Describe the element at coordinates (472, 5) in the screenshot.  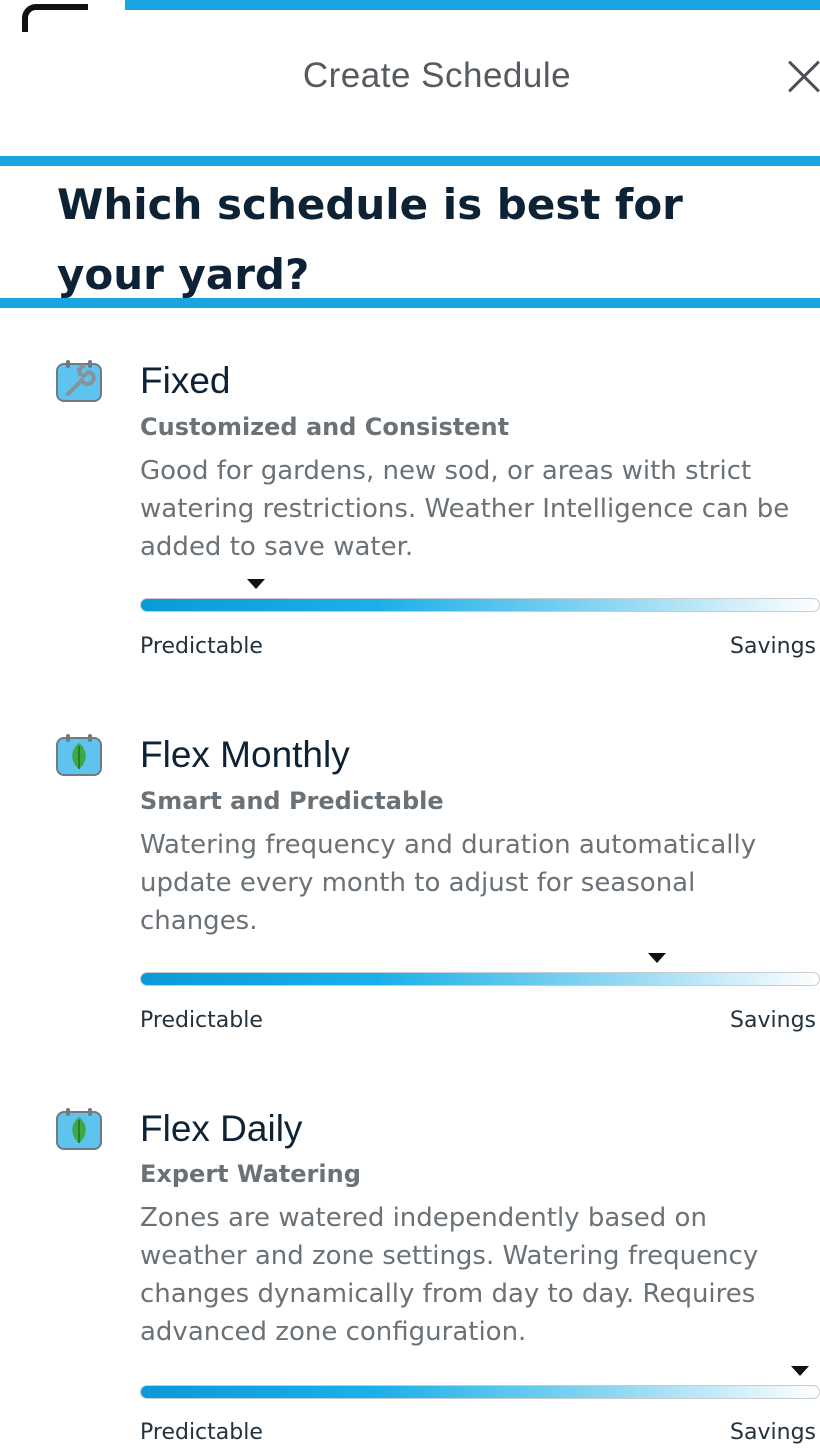
I see `top-accent-bar` at that location.